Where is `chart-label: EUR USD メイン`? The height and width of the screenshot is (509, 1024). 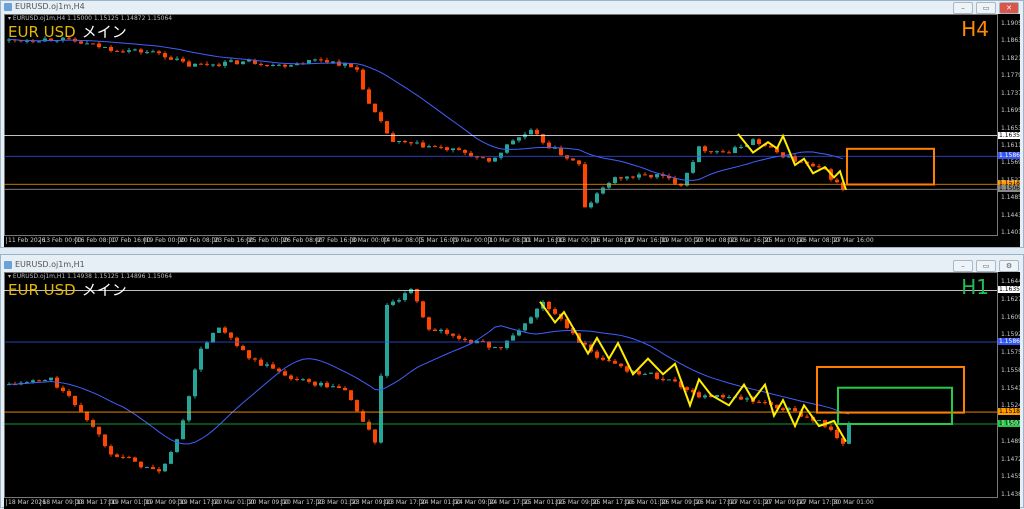 chart-label: EUR USD メイン is located at coordinates (67, 31).